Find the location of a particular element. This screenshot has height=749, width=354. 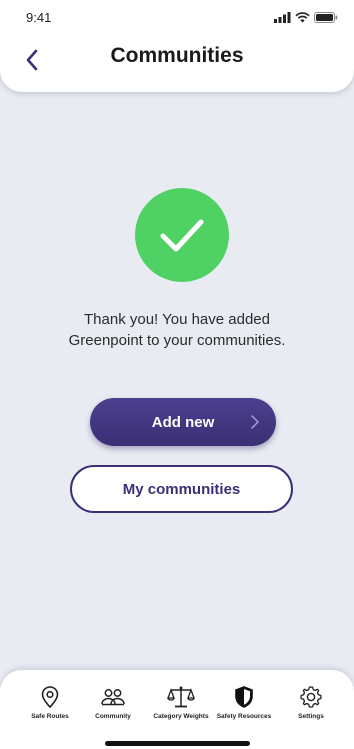

tab-label-settings: Settings is located at coordinates (311, 716).